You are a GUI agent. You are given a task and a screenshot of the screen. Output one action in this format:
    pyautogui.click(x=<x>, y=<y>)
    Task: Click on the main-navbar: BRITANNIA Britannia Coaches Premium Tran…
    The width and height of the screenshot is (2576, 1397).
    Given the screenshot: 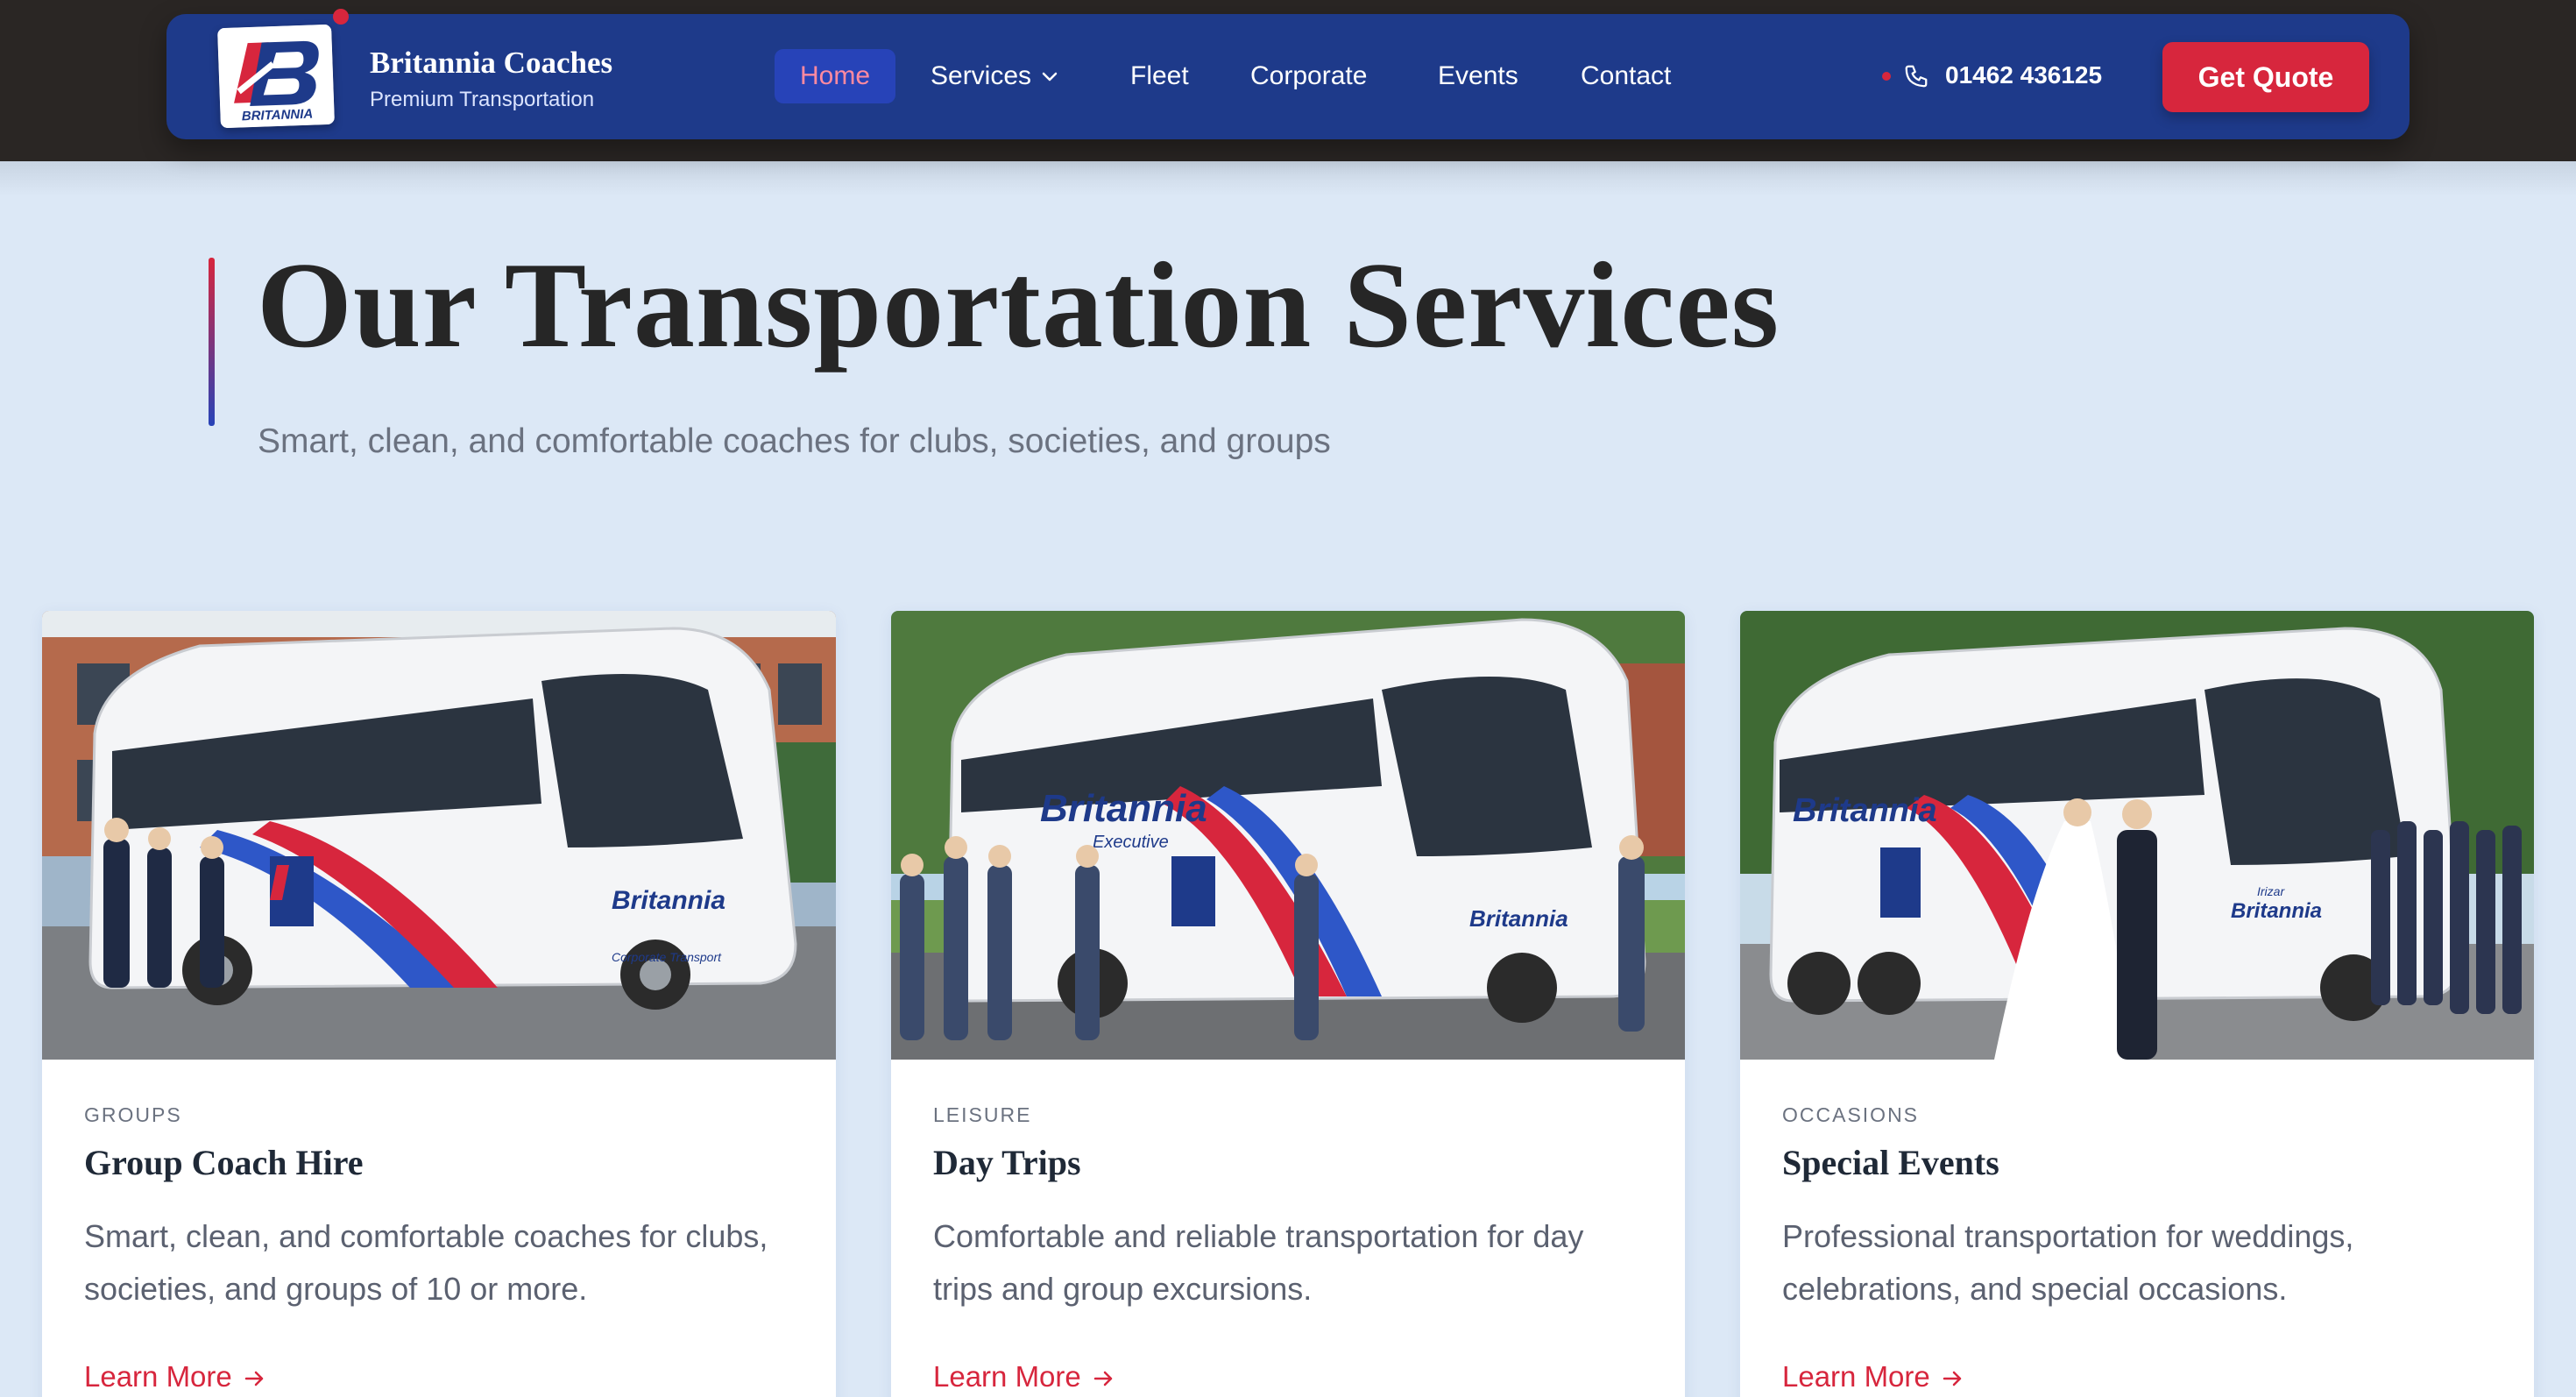 What is the action you would take?
    pyautogui.click(x=1288, y=74)
    